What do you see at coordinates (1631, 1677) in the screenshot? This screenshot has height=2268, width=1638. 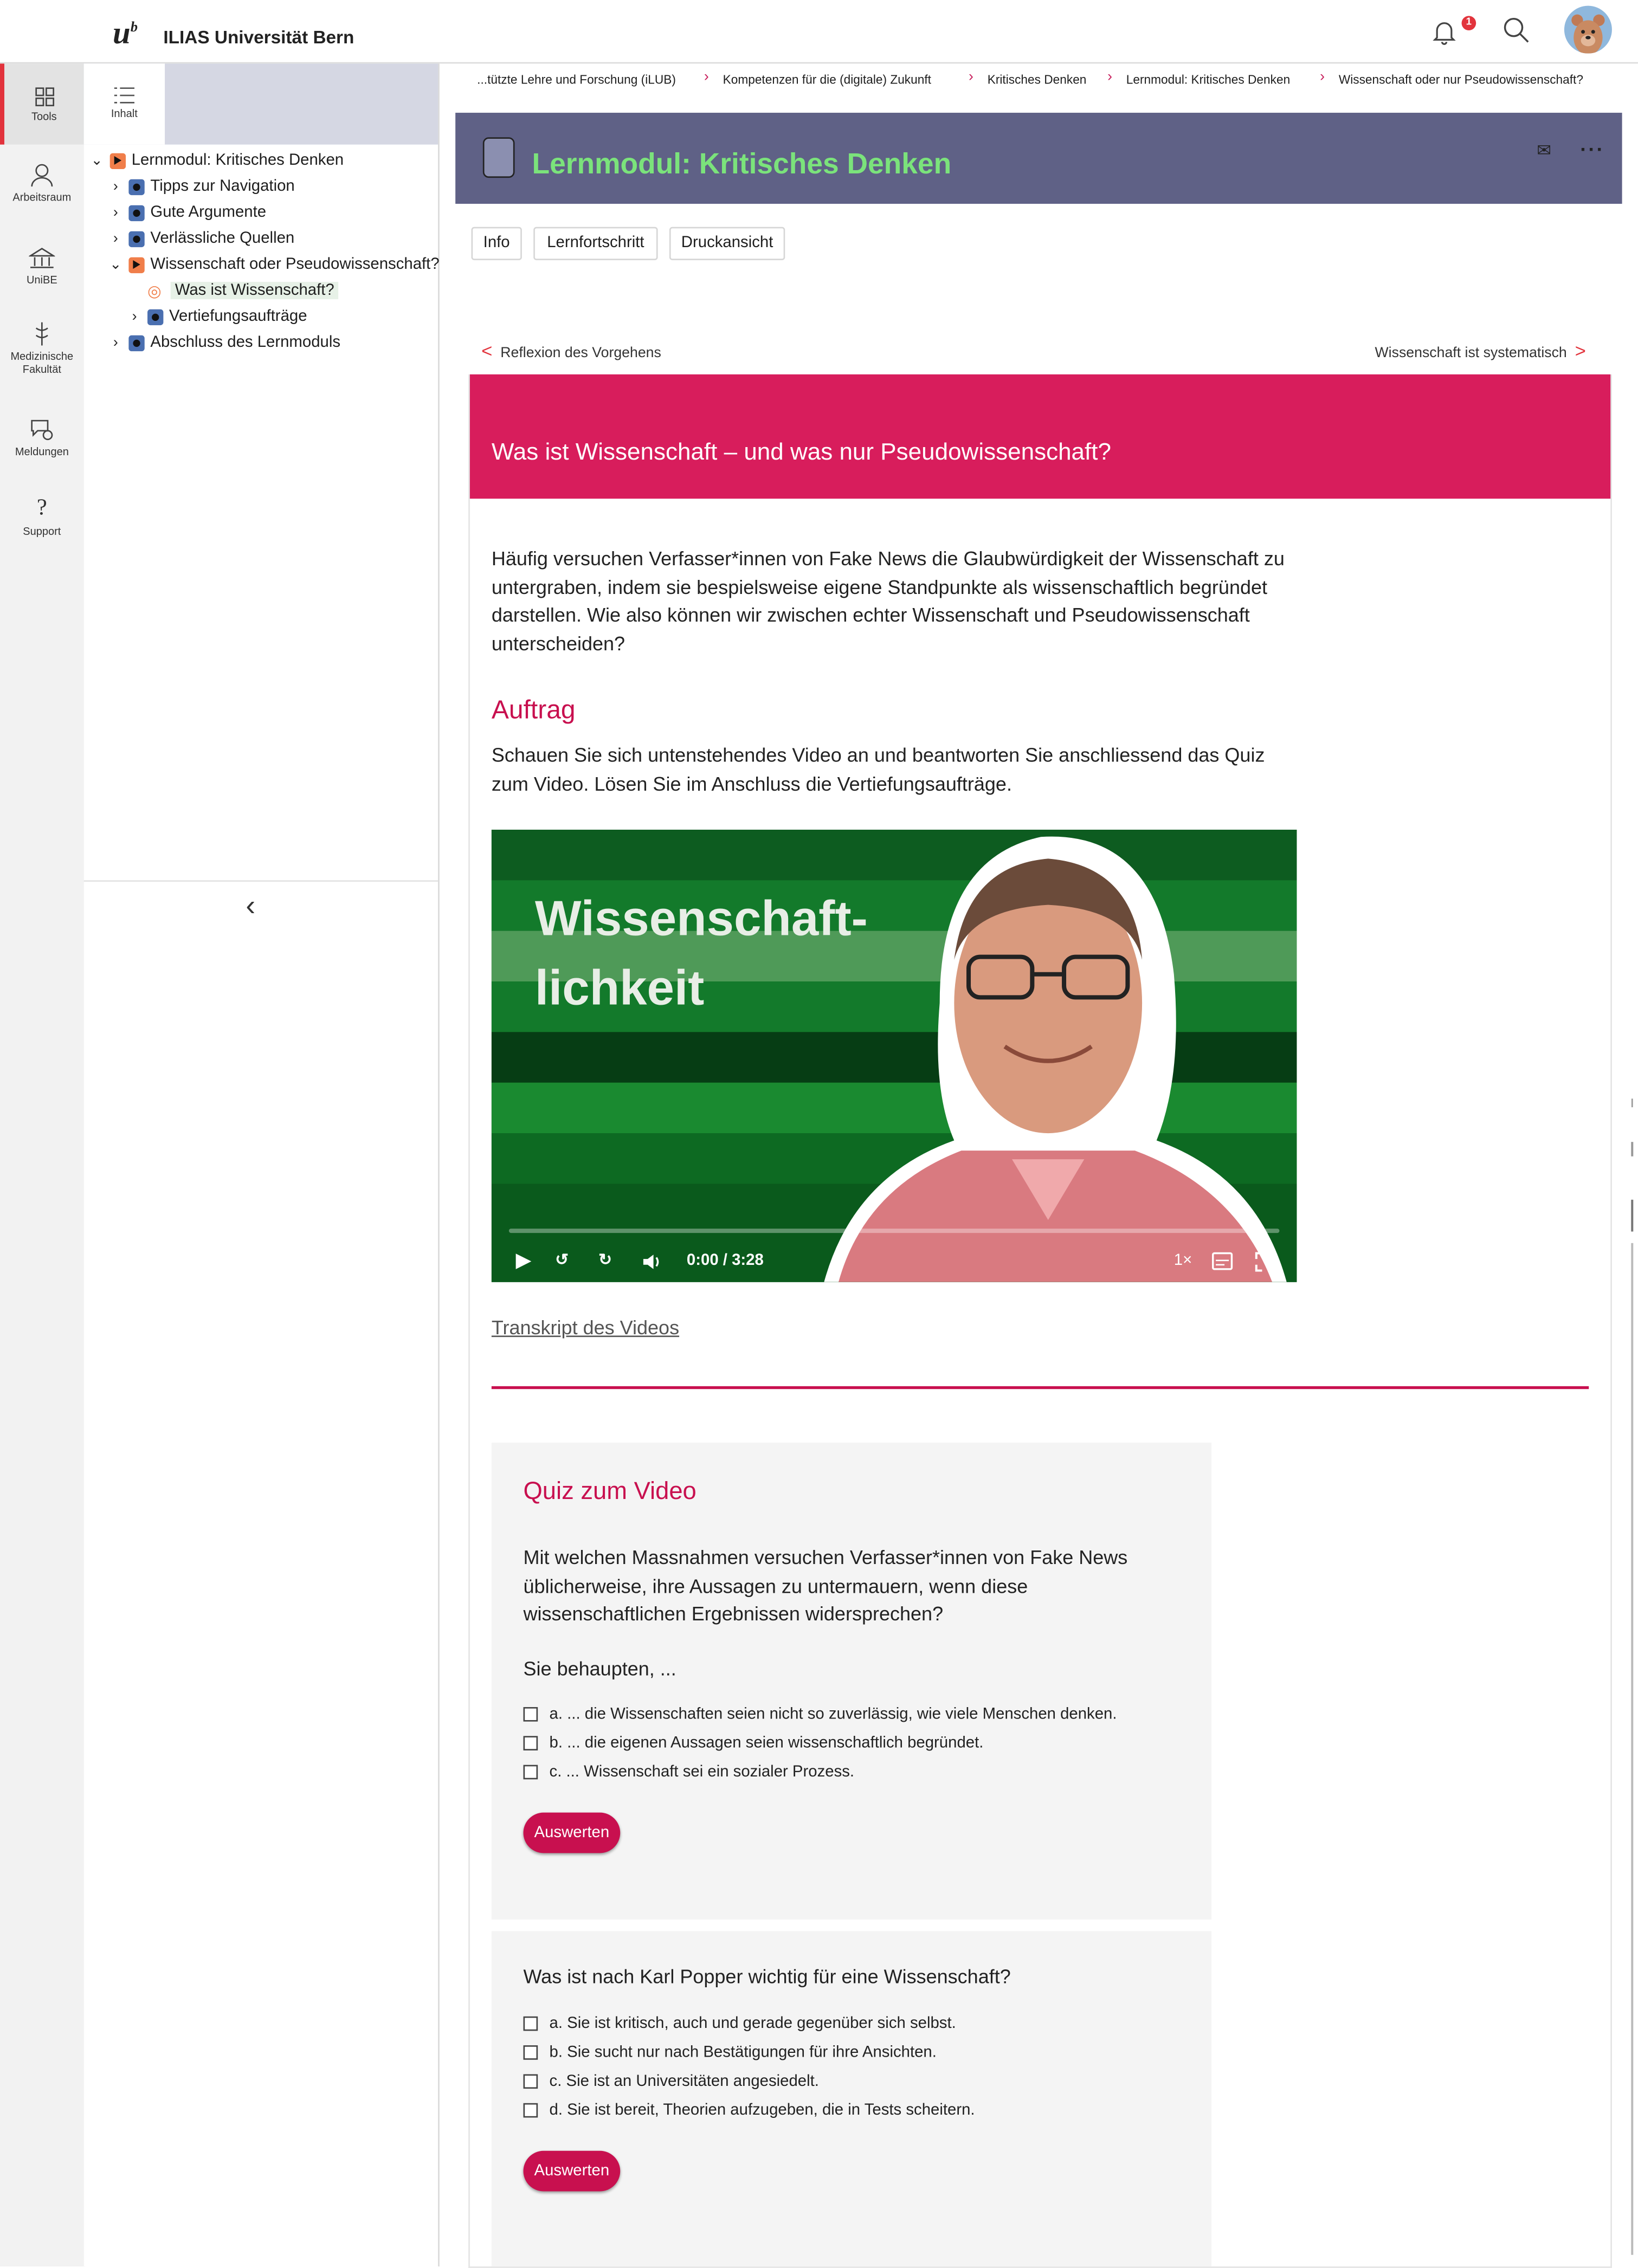 I see `scrollbar` at bounding box center [1631, 1677].